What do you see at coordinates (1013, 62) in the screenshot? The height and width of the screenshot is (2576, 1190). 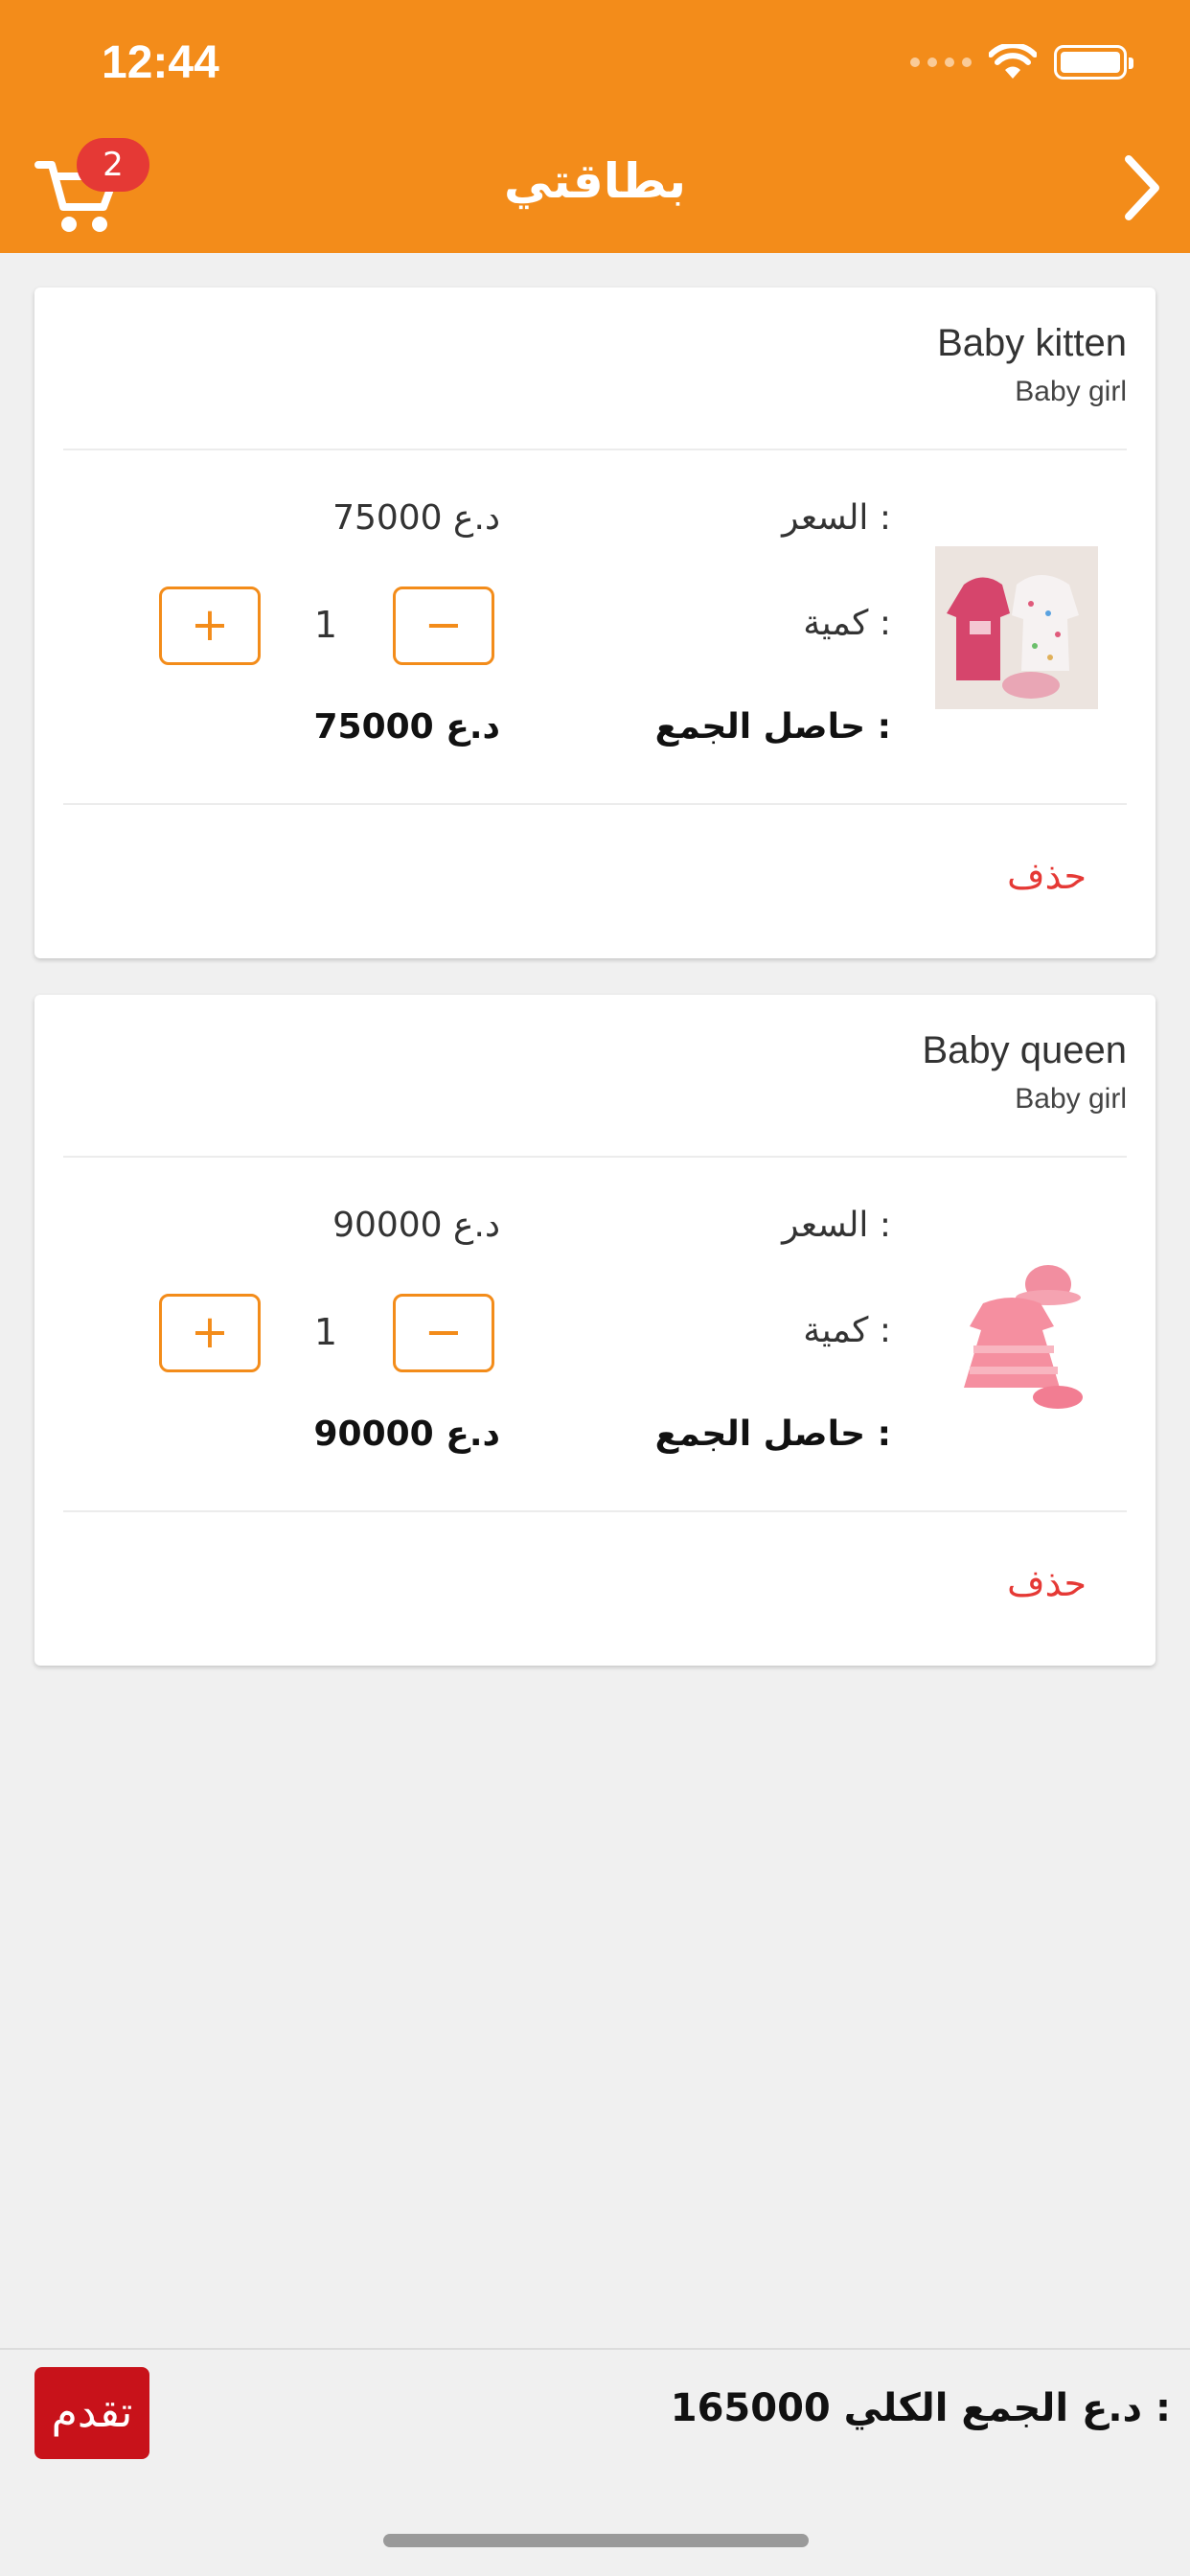 I see `wifi-icon` at bounding box center [1013, 62].